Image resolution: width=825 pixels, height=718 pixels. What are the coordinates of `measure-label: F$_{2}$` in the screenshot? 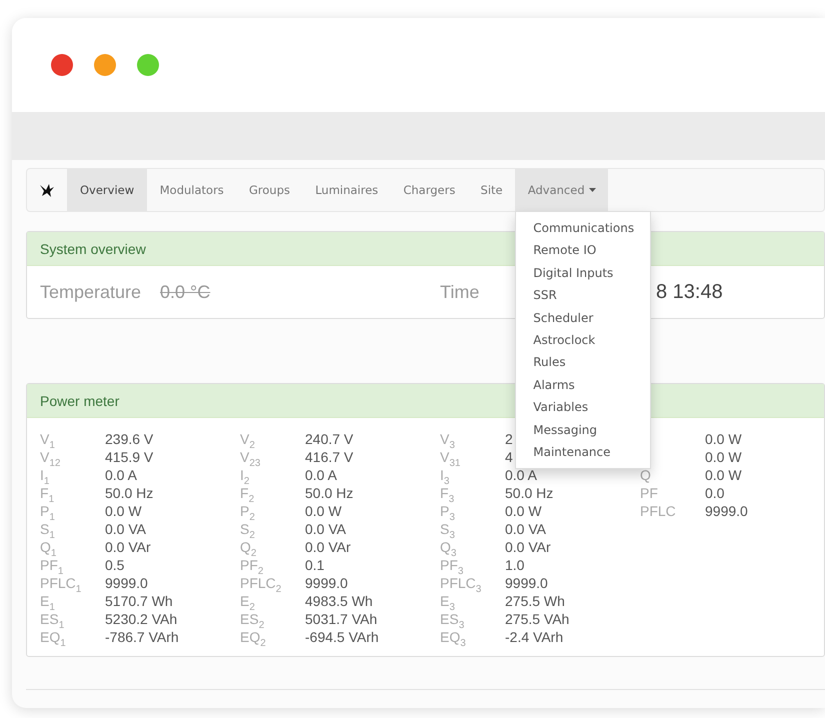 It's located at (248, 493).